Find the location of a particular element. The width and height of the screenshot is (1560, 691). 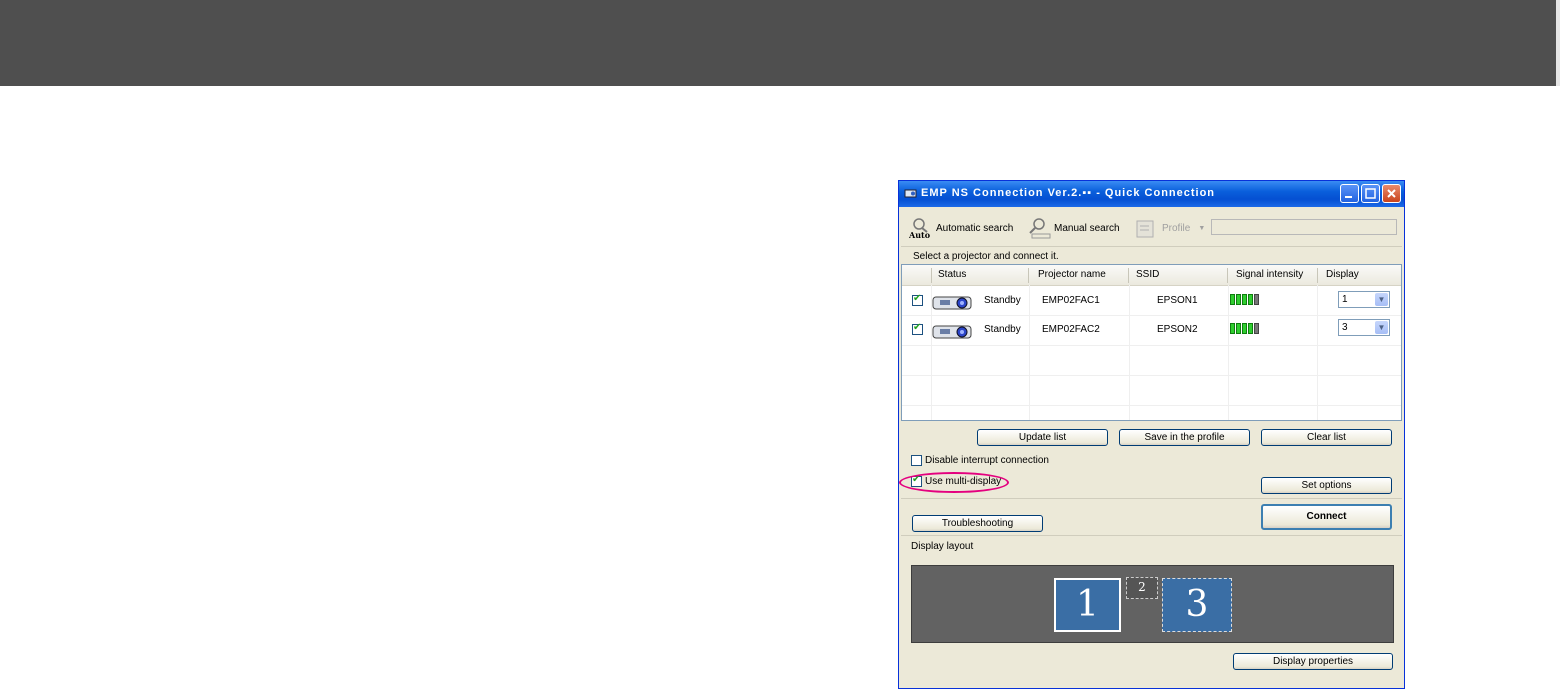

clear-list-button: Clear list is located at coordinates (1326, 437).